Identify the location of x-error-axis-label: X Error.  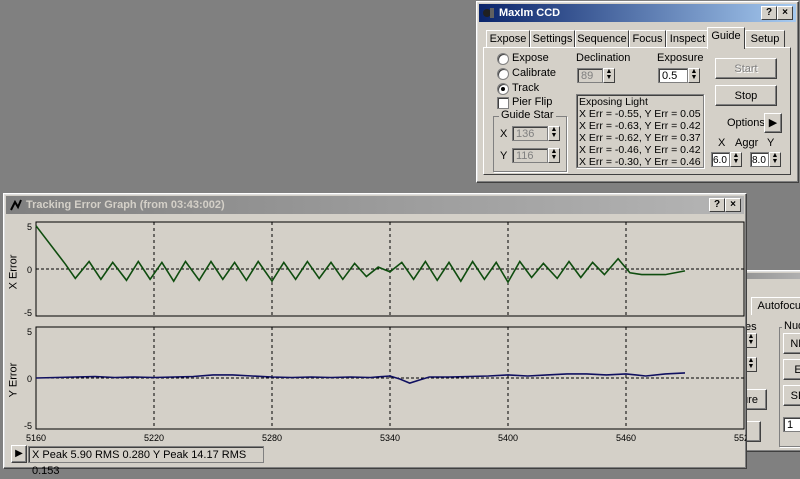
(13, 272).